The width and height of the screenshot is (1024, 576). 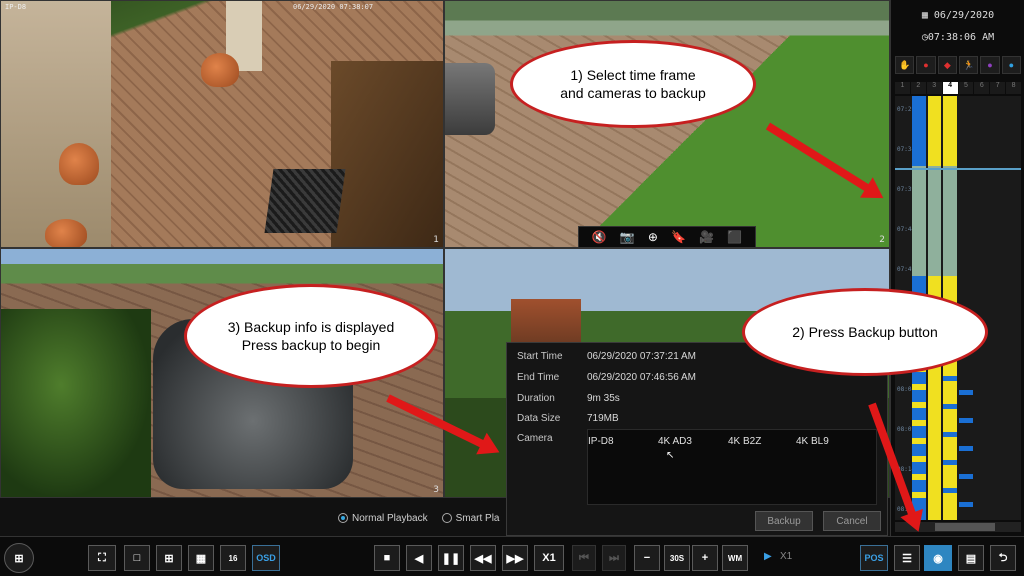 I want to click on backup-toolbar-button: ◉, so click(x=938, y=558).